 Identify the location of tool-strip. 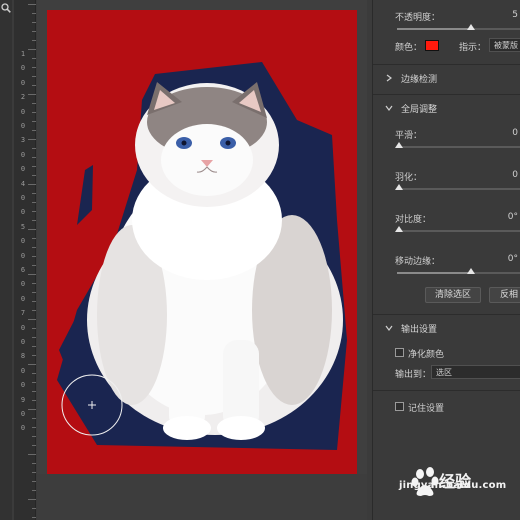
(6, 260).